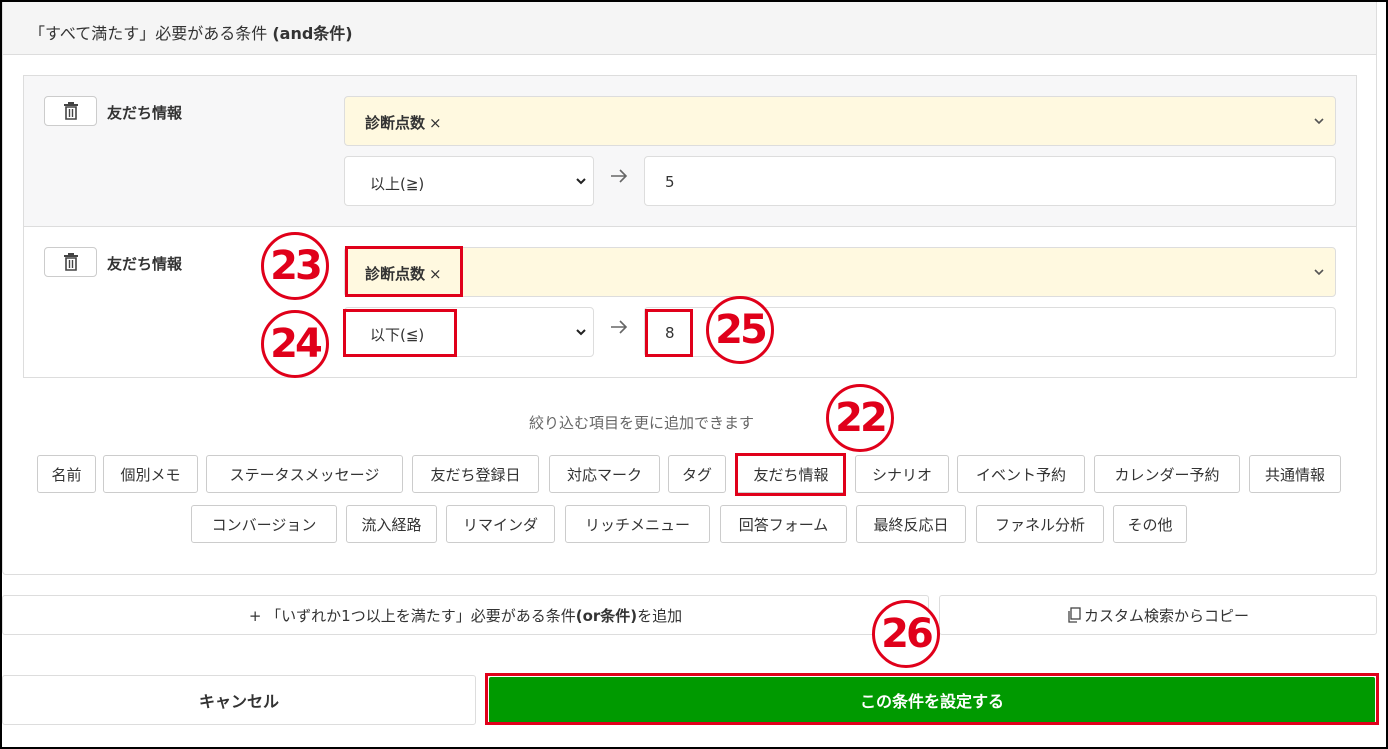 The image size is (1388, 749). I want to click on cancel-button: キャンセル, so click(239, 700).